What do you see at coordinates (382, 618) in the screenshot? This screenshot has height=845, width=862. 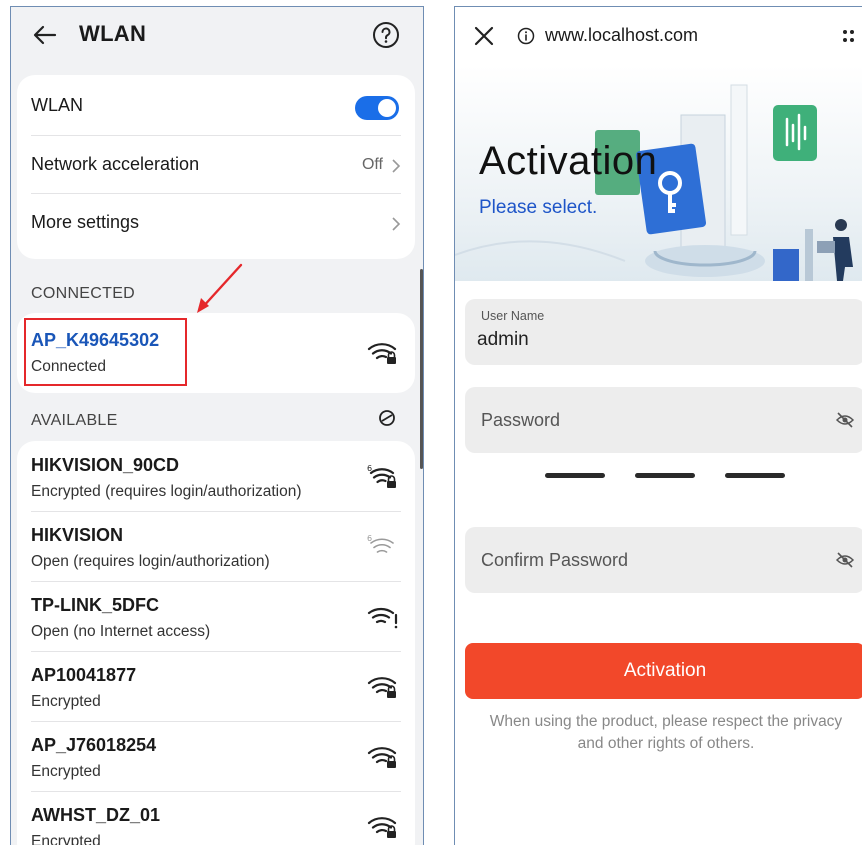 I see `wifi-no-internet-icon` at bounding box center [382, 618].